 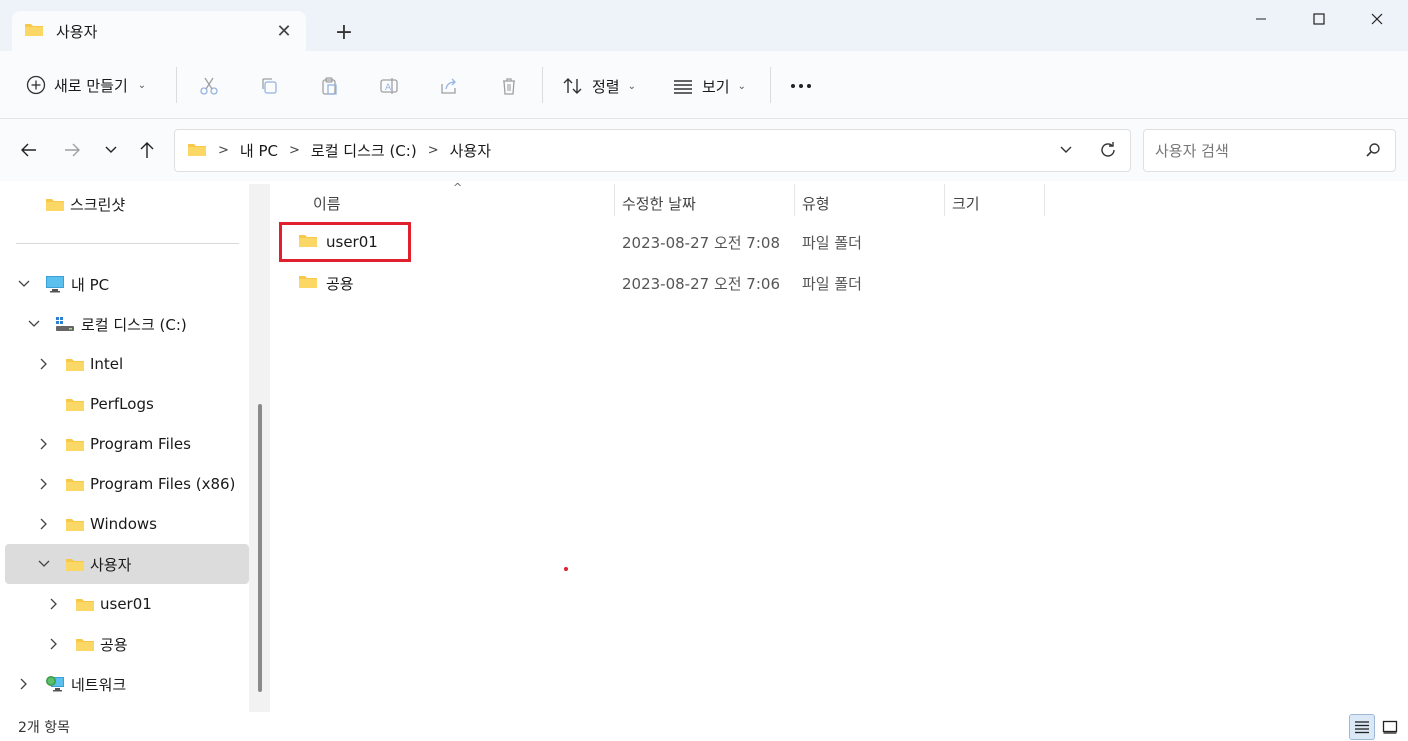 What do you see at coordinates (44, 728) in the screenshot?
I see `item-count: 2개 항목` at bounding box center [44, 728].